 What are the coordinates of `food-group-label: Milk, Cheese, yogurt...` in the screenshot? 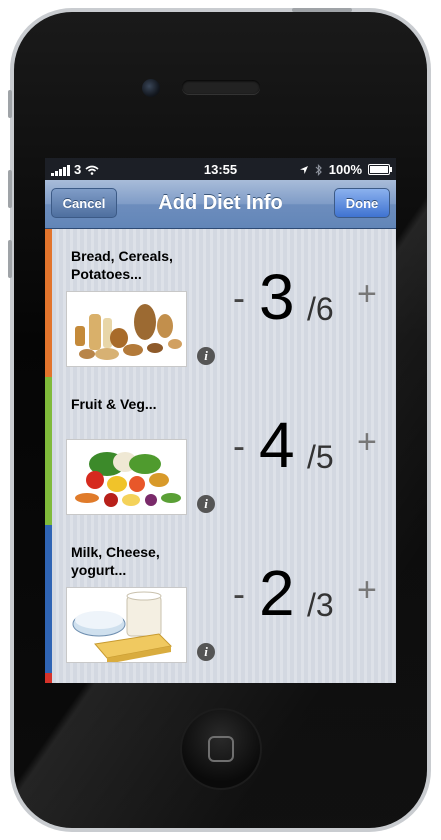 It's located at (115, 561).